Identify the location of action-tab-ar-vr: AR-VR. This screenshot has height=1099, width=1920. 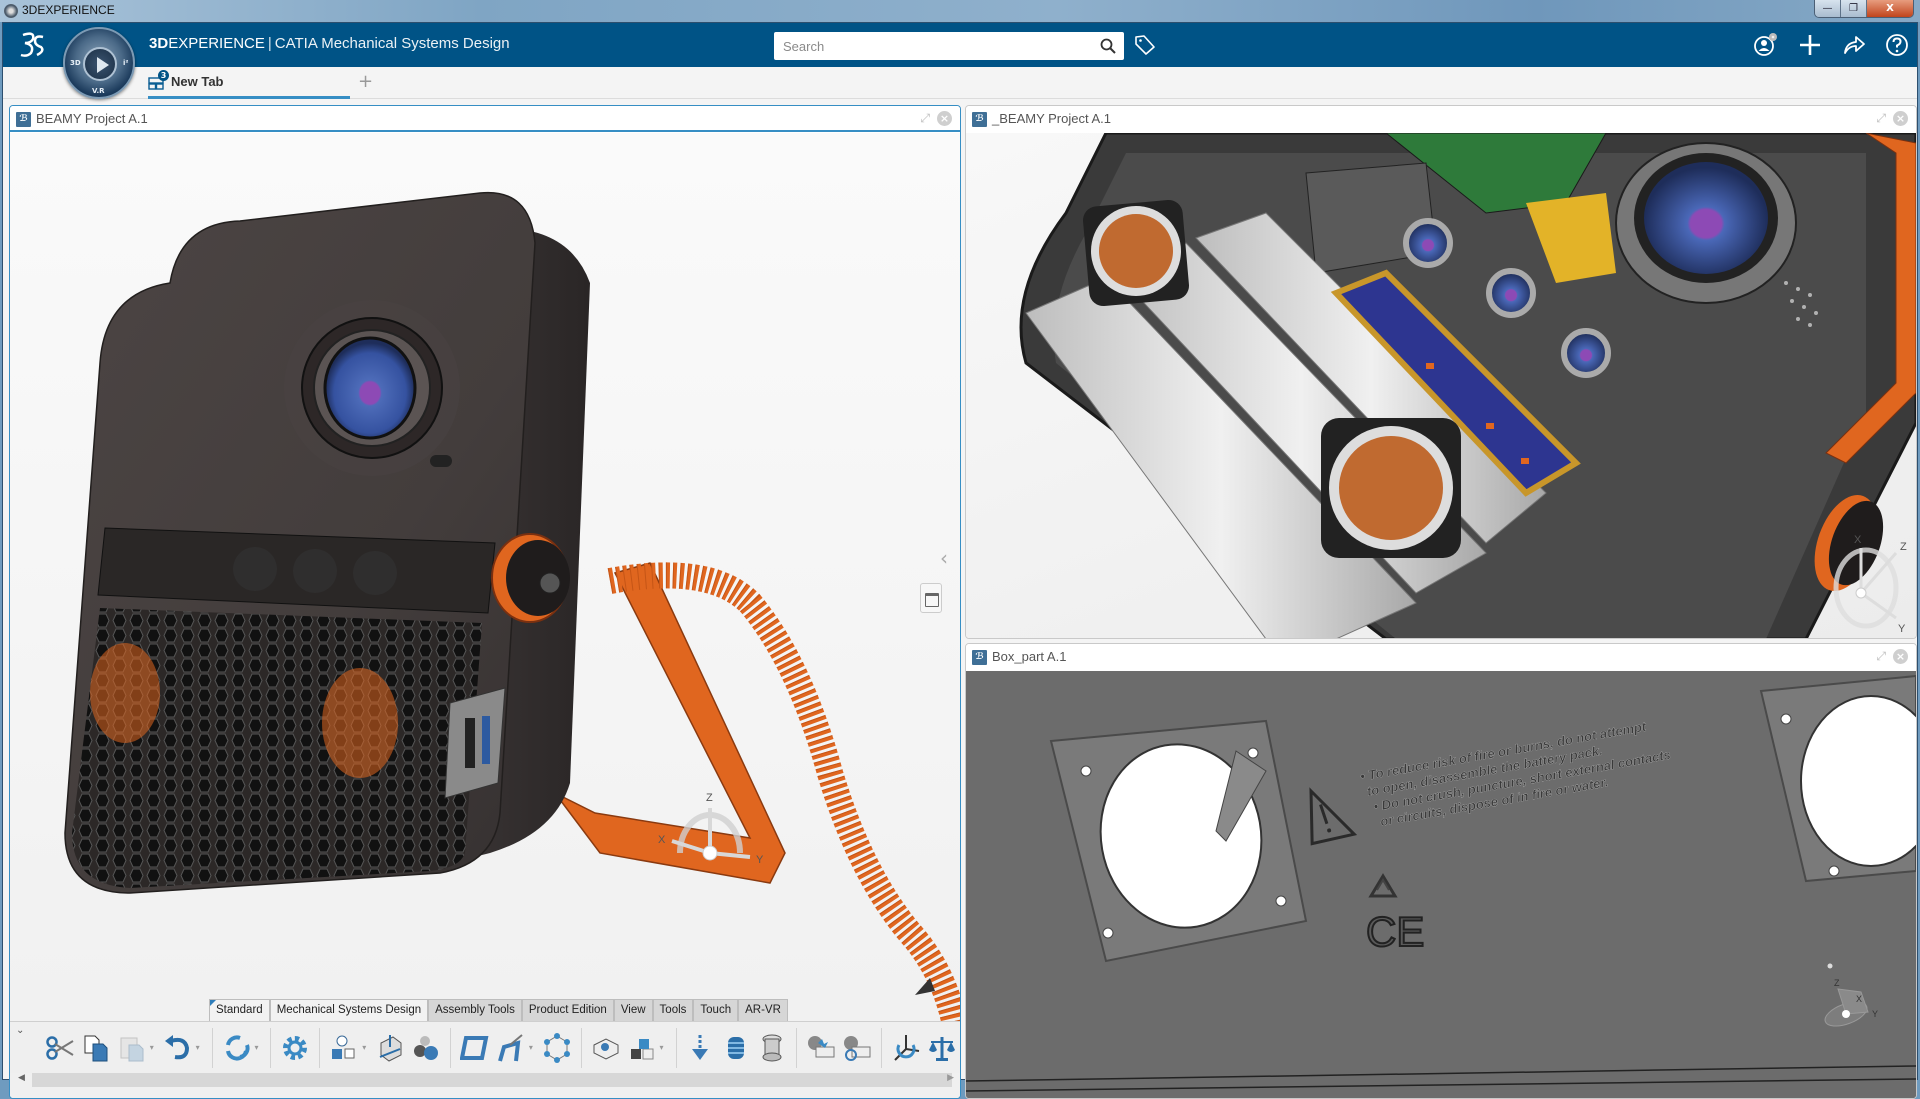
(763, 1010).